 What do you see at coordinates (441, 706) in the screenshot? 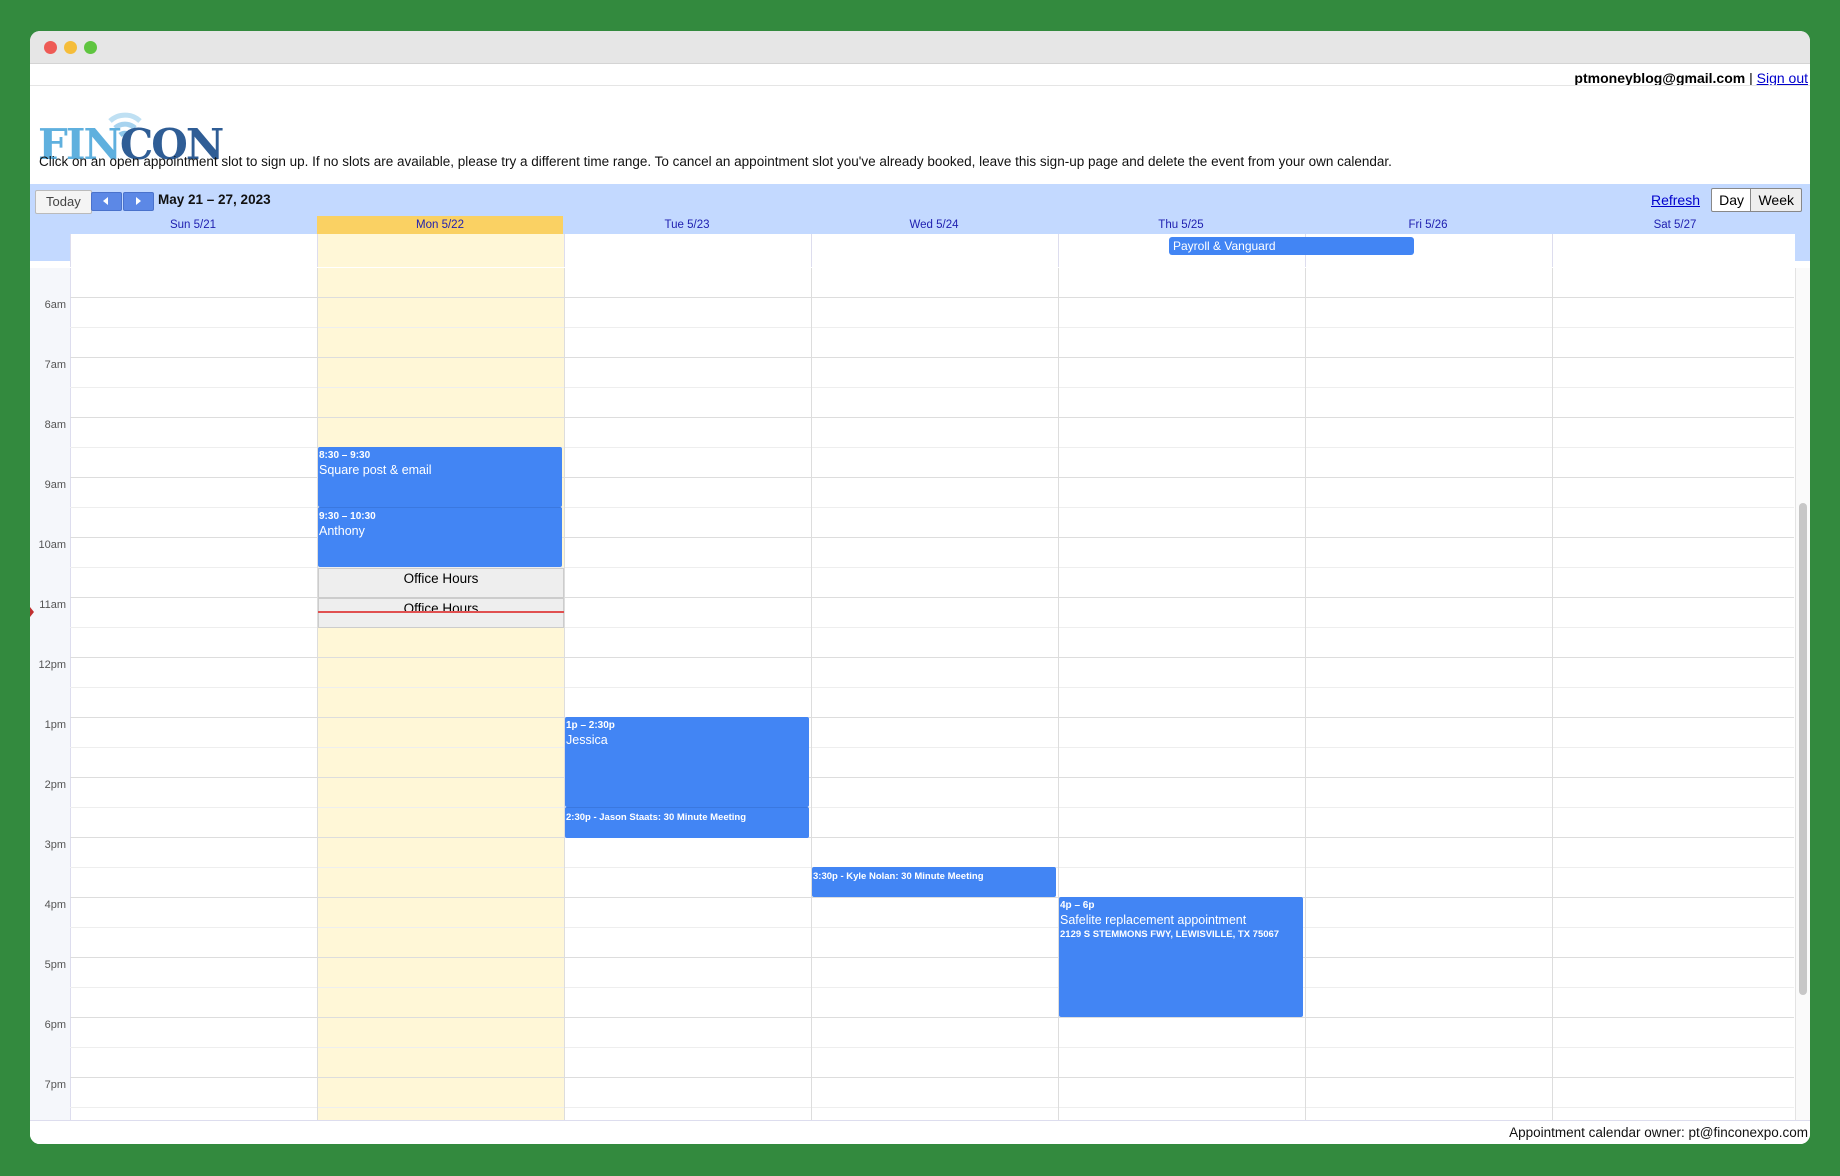
I see `today-column` at bounding box center [441, 706].